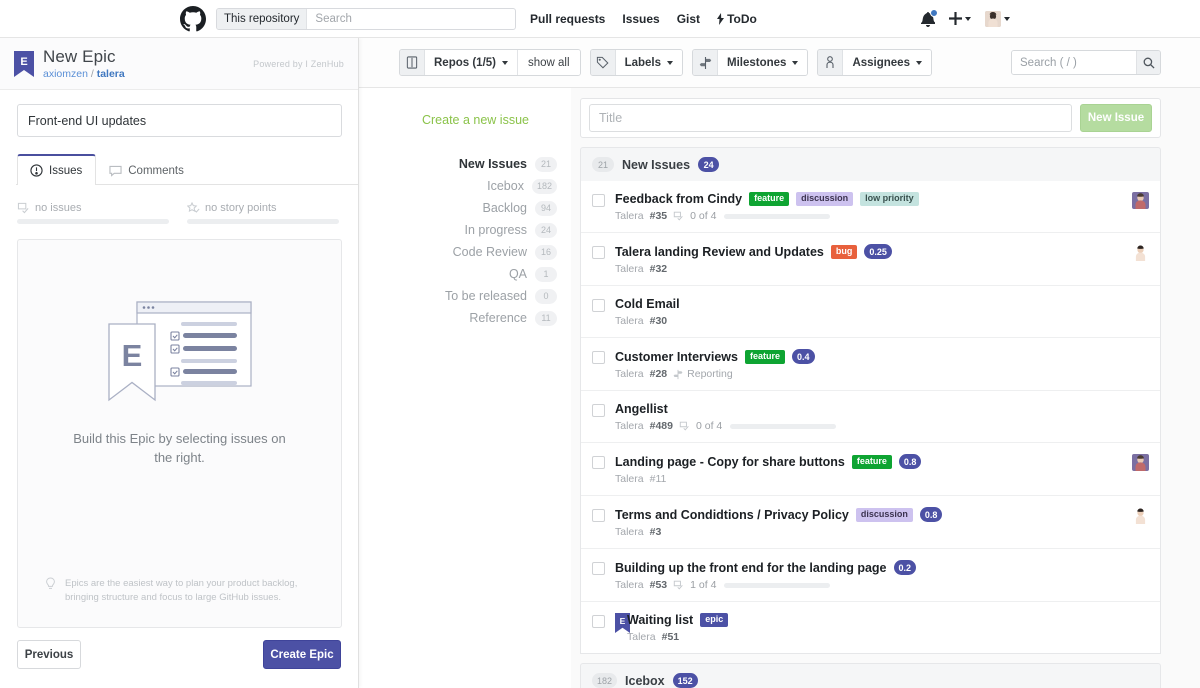 The width and height of the screenshot is (1200, 688). I want to click on section-icebox: 182 Icebox 152, so click(870, 675).